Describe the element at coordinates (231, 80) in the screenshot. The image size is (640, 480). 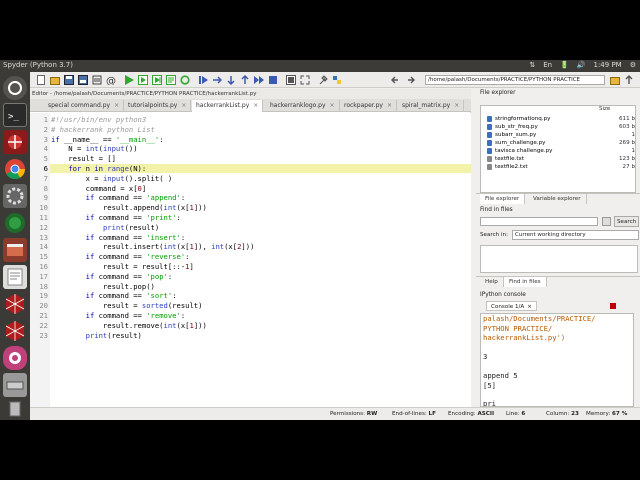
I see `step-into-icon` at that location.